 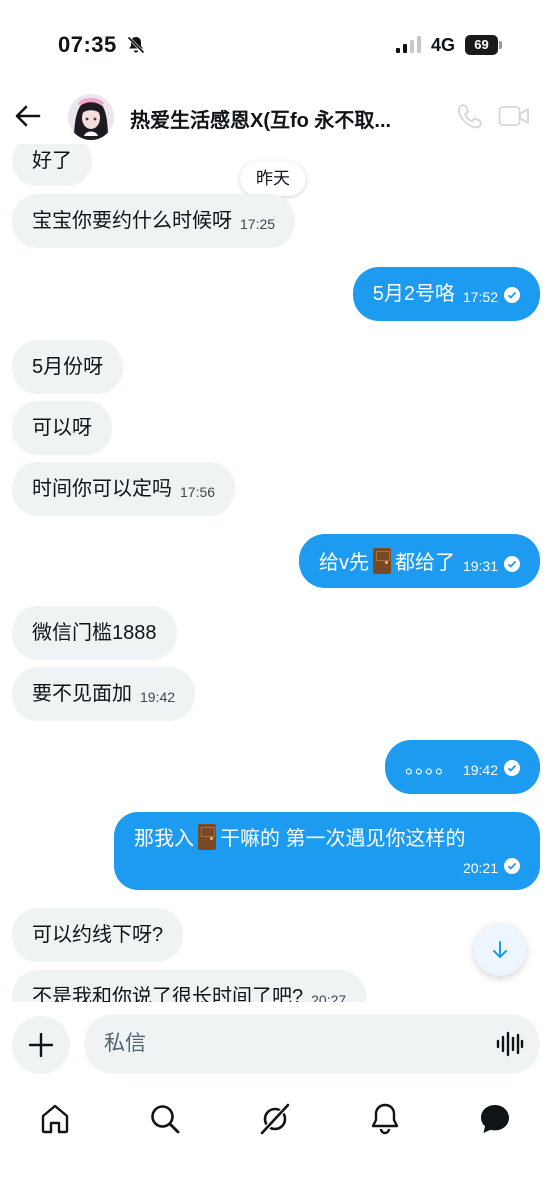 I want to click on grok-icon, so click(x=275, y=1119).